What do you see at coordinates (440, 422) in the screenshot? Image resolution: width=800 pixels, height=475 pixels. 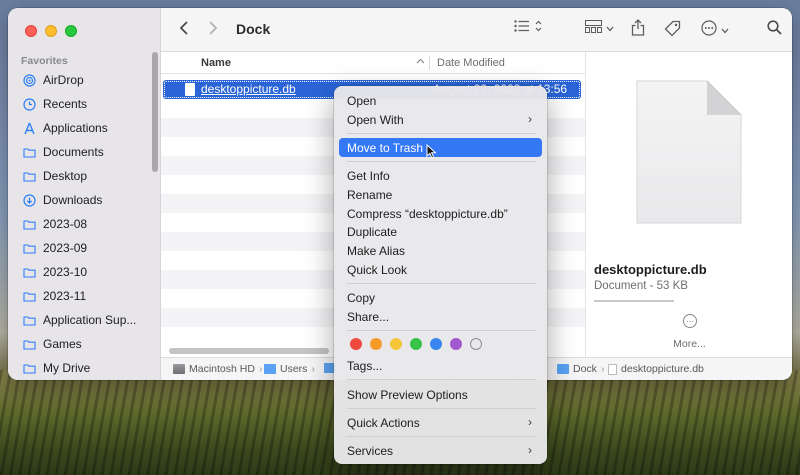 I see `menu-item-quick-actions: Quick Actions ›` at bounding box center [440, 422].